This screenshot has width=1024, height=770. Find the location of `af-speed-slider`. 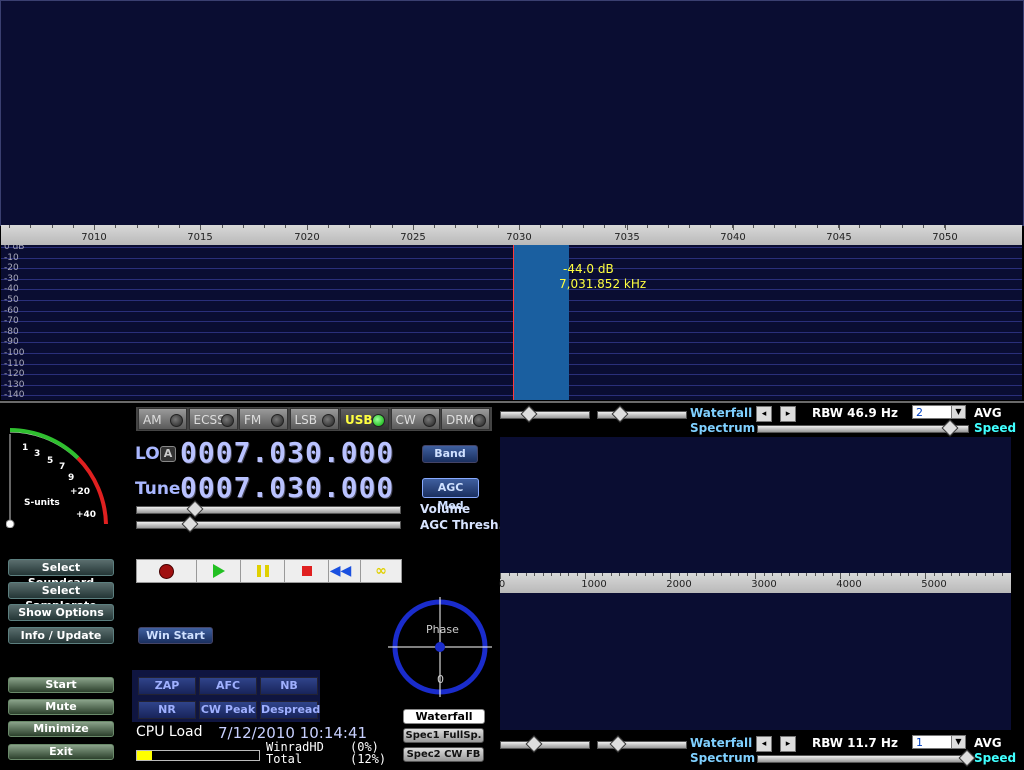

af-speed-slider is located at coordinates (866, 758).